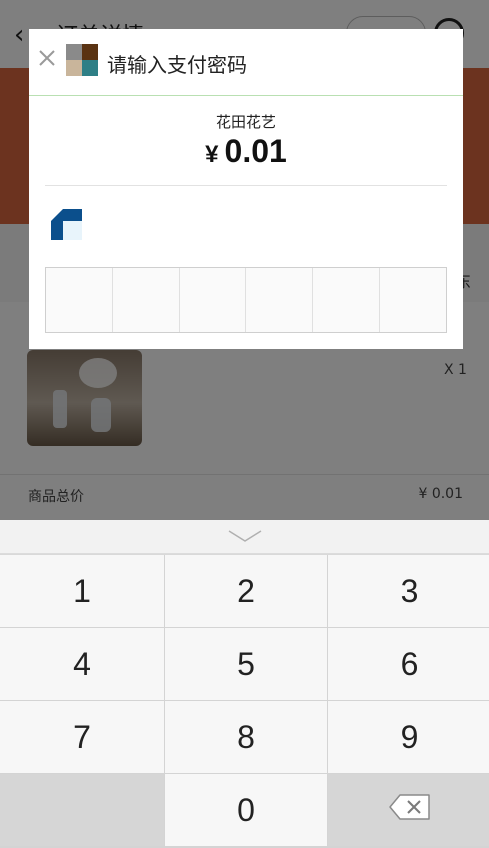 The width and height of the screenshot is (489, 848). Describe the element at coordinates (246, 737) in the screenshot. I see `key-8: 8` at that location.